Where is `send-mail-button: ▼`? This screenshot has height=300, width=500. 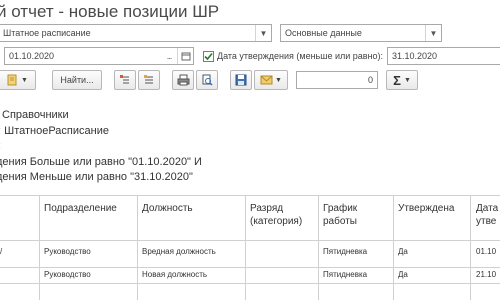
send-mail-button: ▼ is located at coordinates (271, 80).